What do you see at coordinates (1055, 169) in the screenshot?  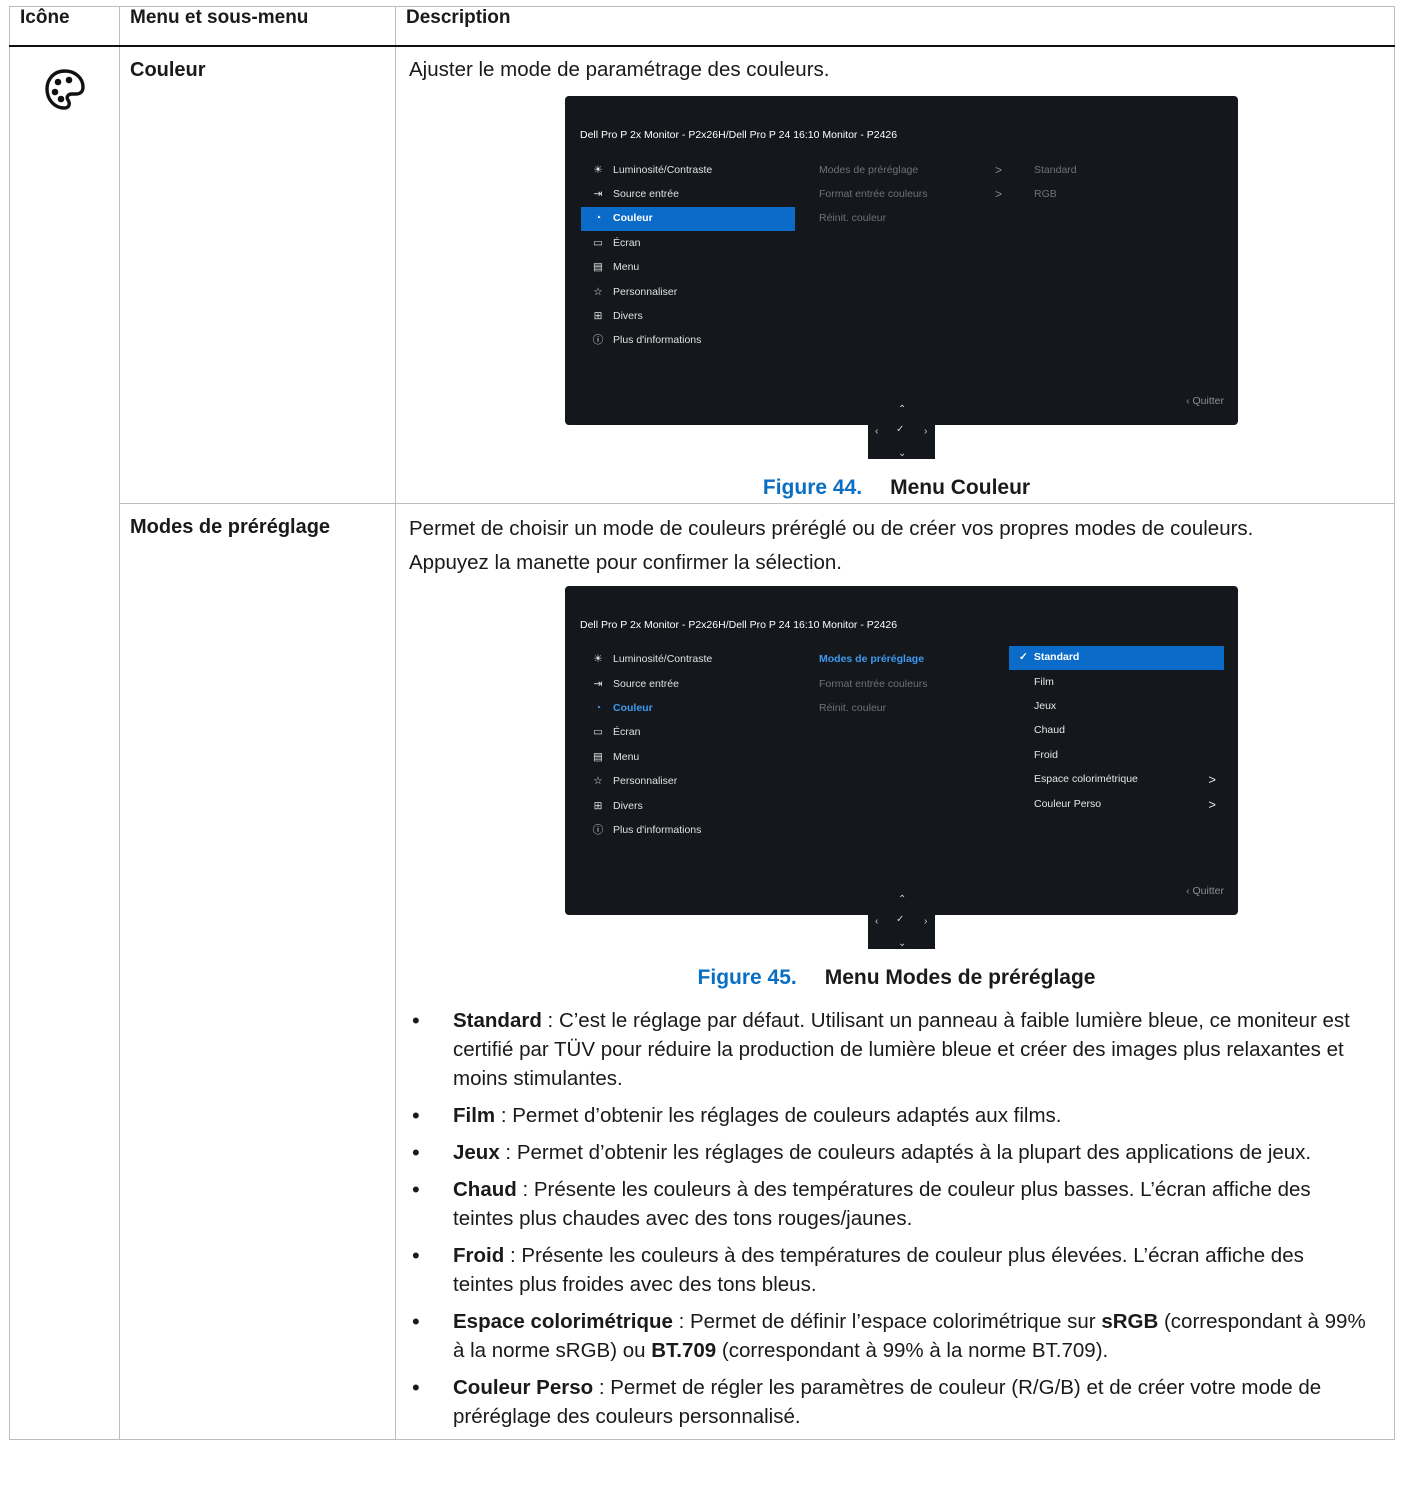 I see `osd-value-preset: Standard` at bounding box center [1055, 169].